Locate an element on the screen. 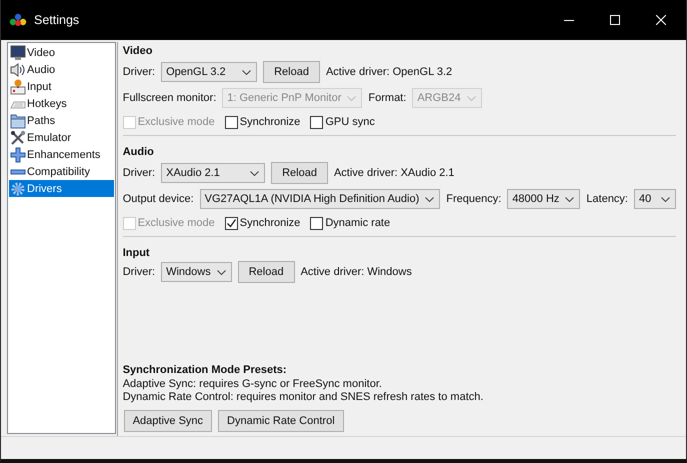  presets-description: Dynamic Rate Control: requires monitor and SNES refresh rates to match. is located at coordinates (303, 397).